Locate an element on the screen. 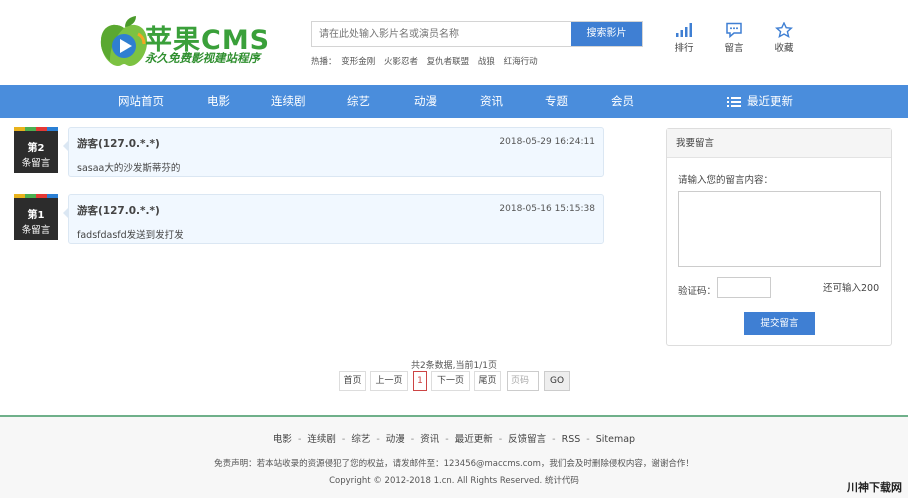 The width and height of the screenshot is (908, 498). favorite-link: 收藏 is located at coordinates (784, 38).